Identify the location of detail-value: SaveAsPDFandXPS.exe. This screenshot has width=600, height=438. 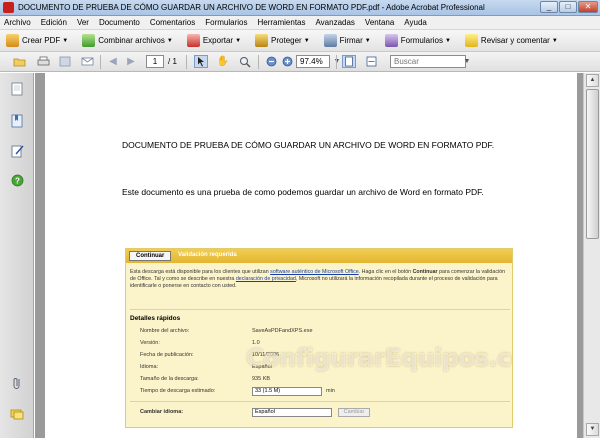
(282, 331).